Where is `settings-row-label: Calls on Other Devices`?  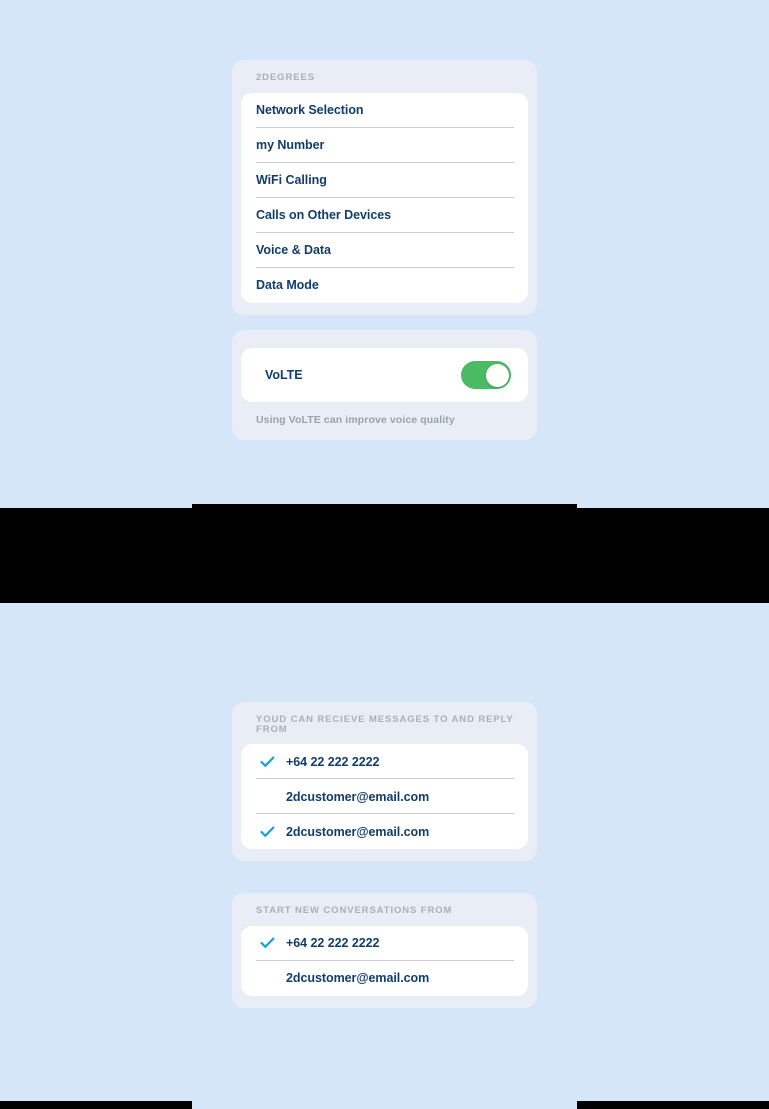 settings-row-label: Calls on Other Devices is located at coordinates (324, 215).